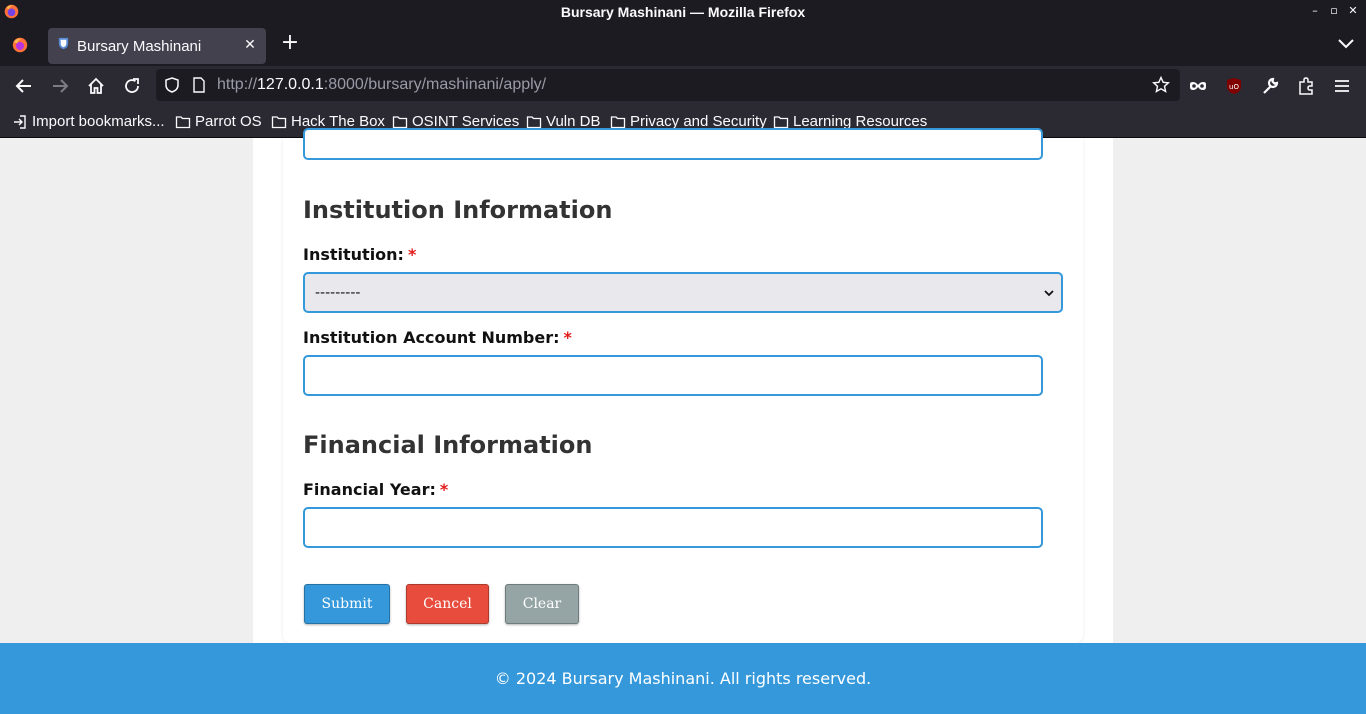 Image resolution: width=1366 pixels, height=714 pixels. What do you see at coordinates (447, 604) in the screenshot?
I see `cancel-button: Cancel` at bounding box center [447, 604].